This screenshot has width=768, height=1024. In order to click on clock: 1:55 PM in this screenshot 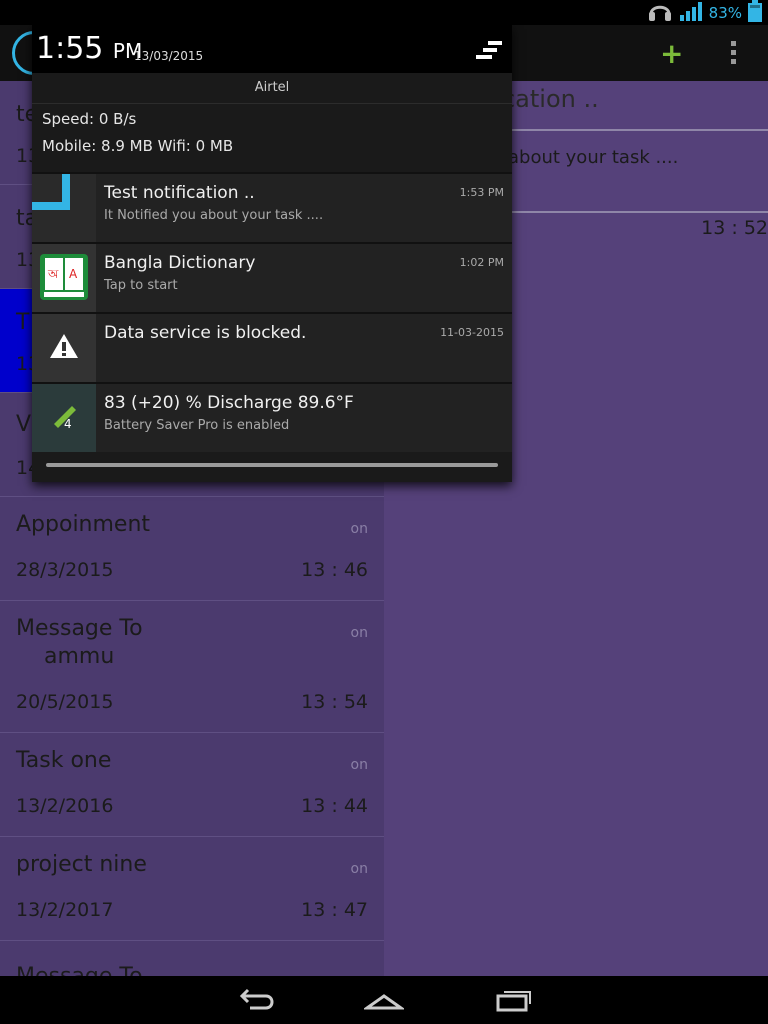, I will do `click(89, 48)`.